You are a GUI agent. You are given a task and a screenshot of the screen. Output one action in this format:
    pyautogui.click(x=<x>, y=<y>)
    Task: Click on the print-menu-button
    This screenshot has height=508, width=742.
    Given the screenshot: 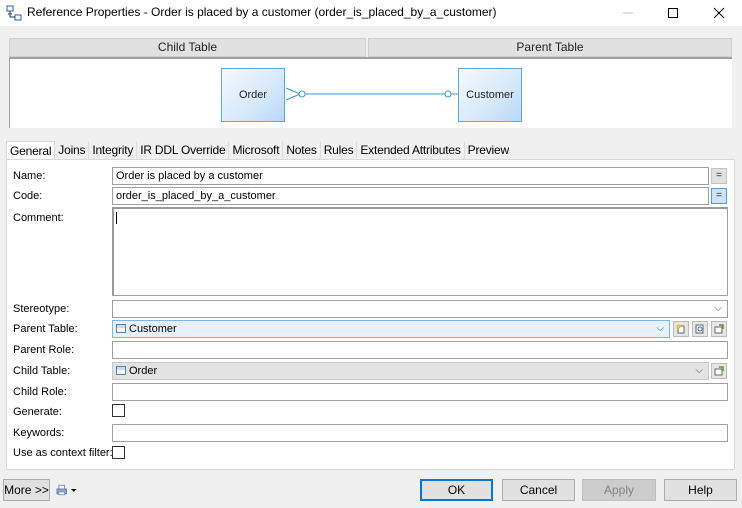 What is the action you would take?
    pyautogui.click(x=67, y=490)
    